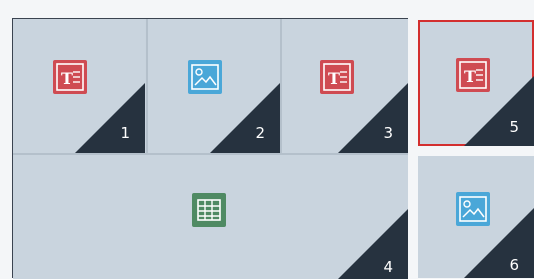 The width and height of the screenshot is (534, 279). What do you see at coordinates (388, 267) in the screenshot?
I see `tile-number: 4` at bounding box center [388, 267].